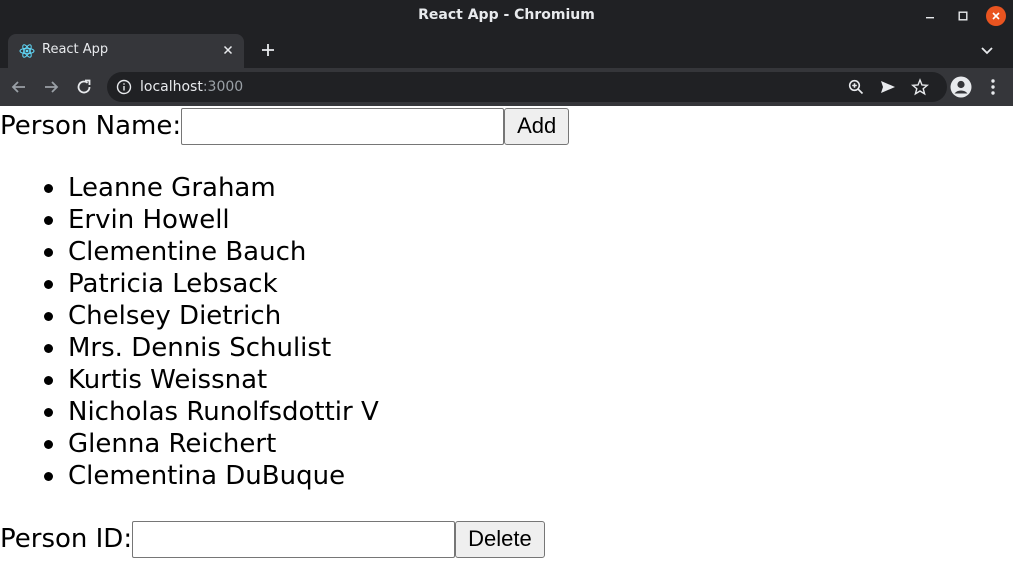  I want to click on reload-icon, so click(84, 86).